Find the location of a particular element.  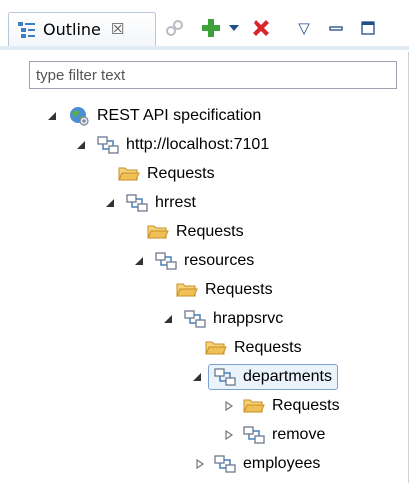

view-menu-icon: ▽ is located at coordinates (304, 28).